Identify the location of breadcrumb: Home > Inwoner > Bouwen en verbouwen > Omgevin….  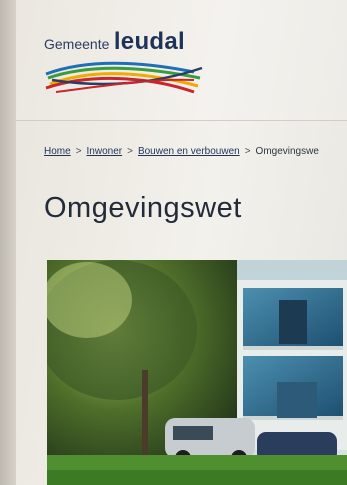
(181, 151).